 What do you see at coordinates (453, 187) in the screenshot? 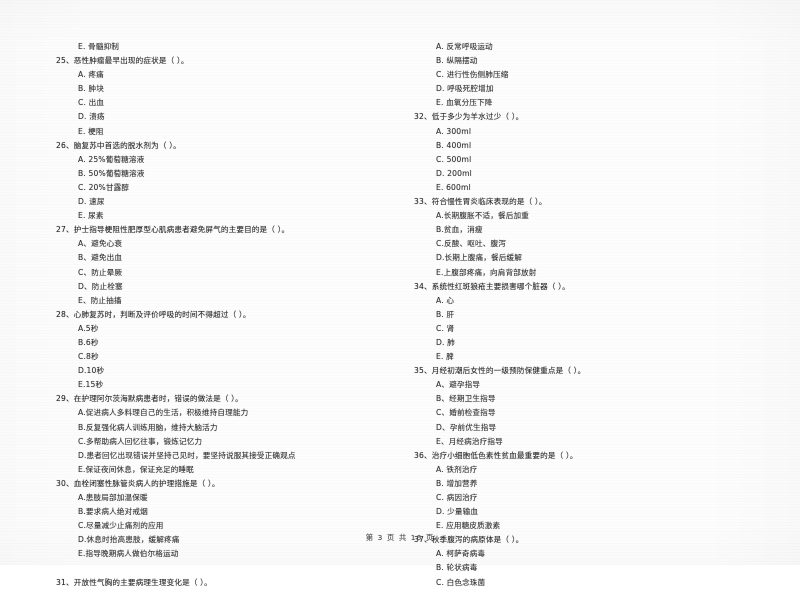
I see `right-column-option-line: E. 600ml` at bounding box center [453, 187].